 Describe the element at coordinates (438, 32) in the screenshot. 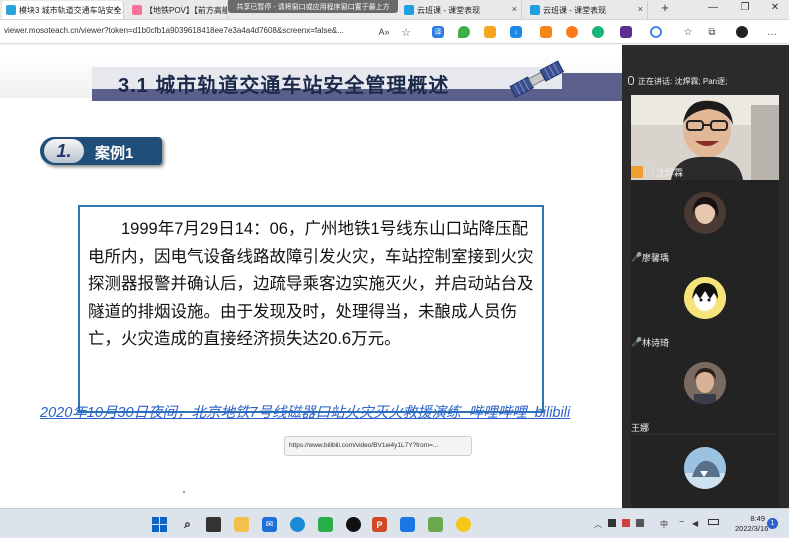

I see `extension-translate-icon: 译` at that location.